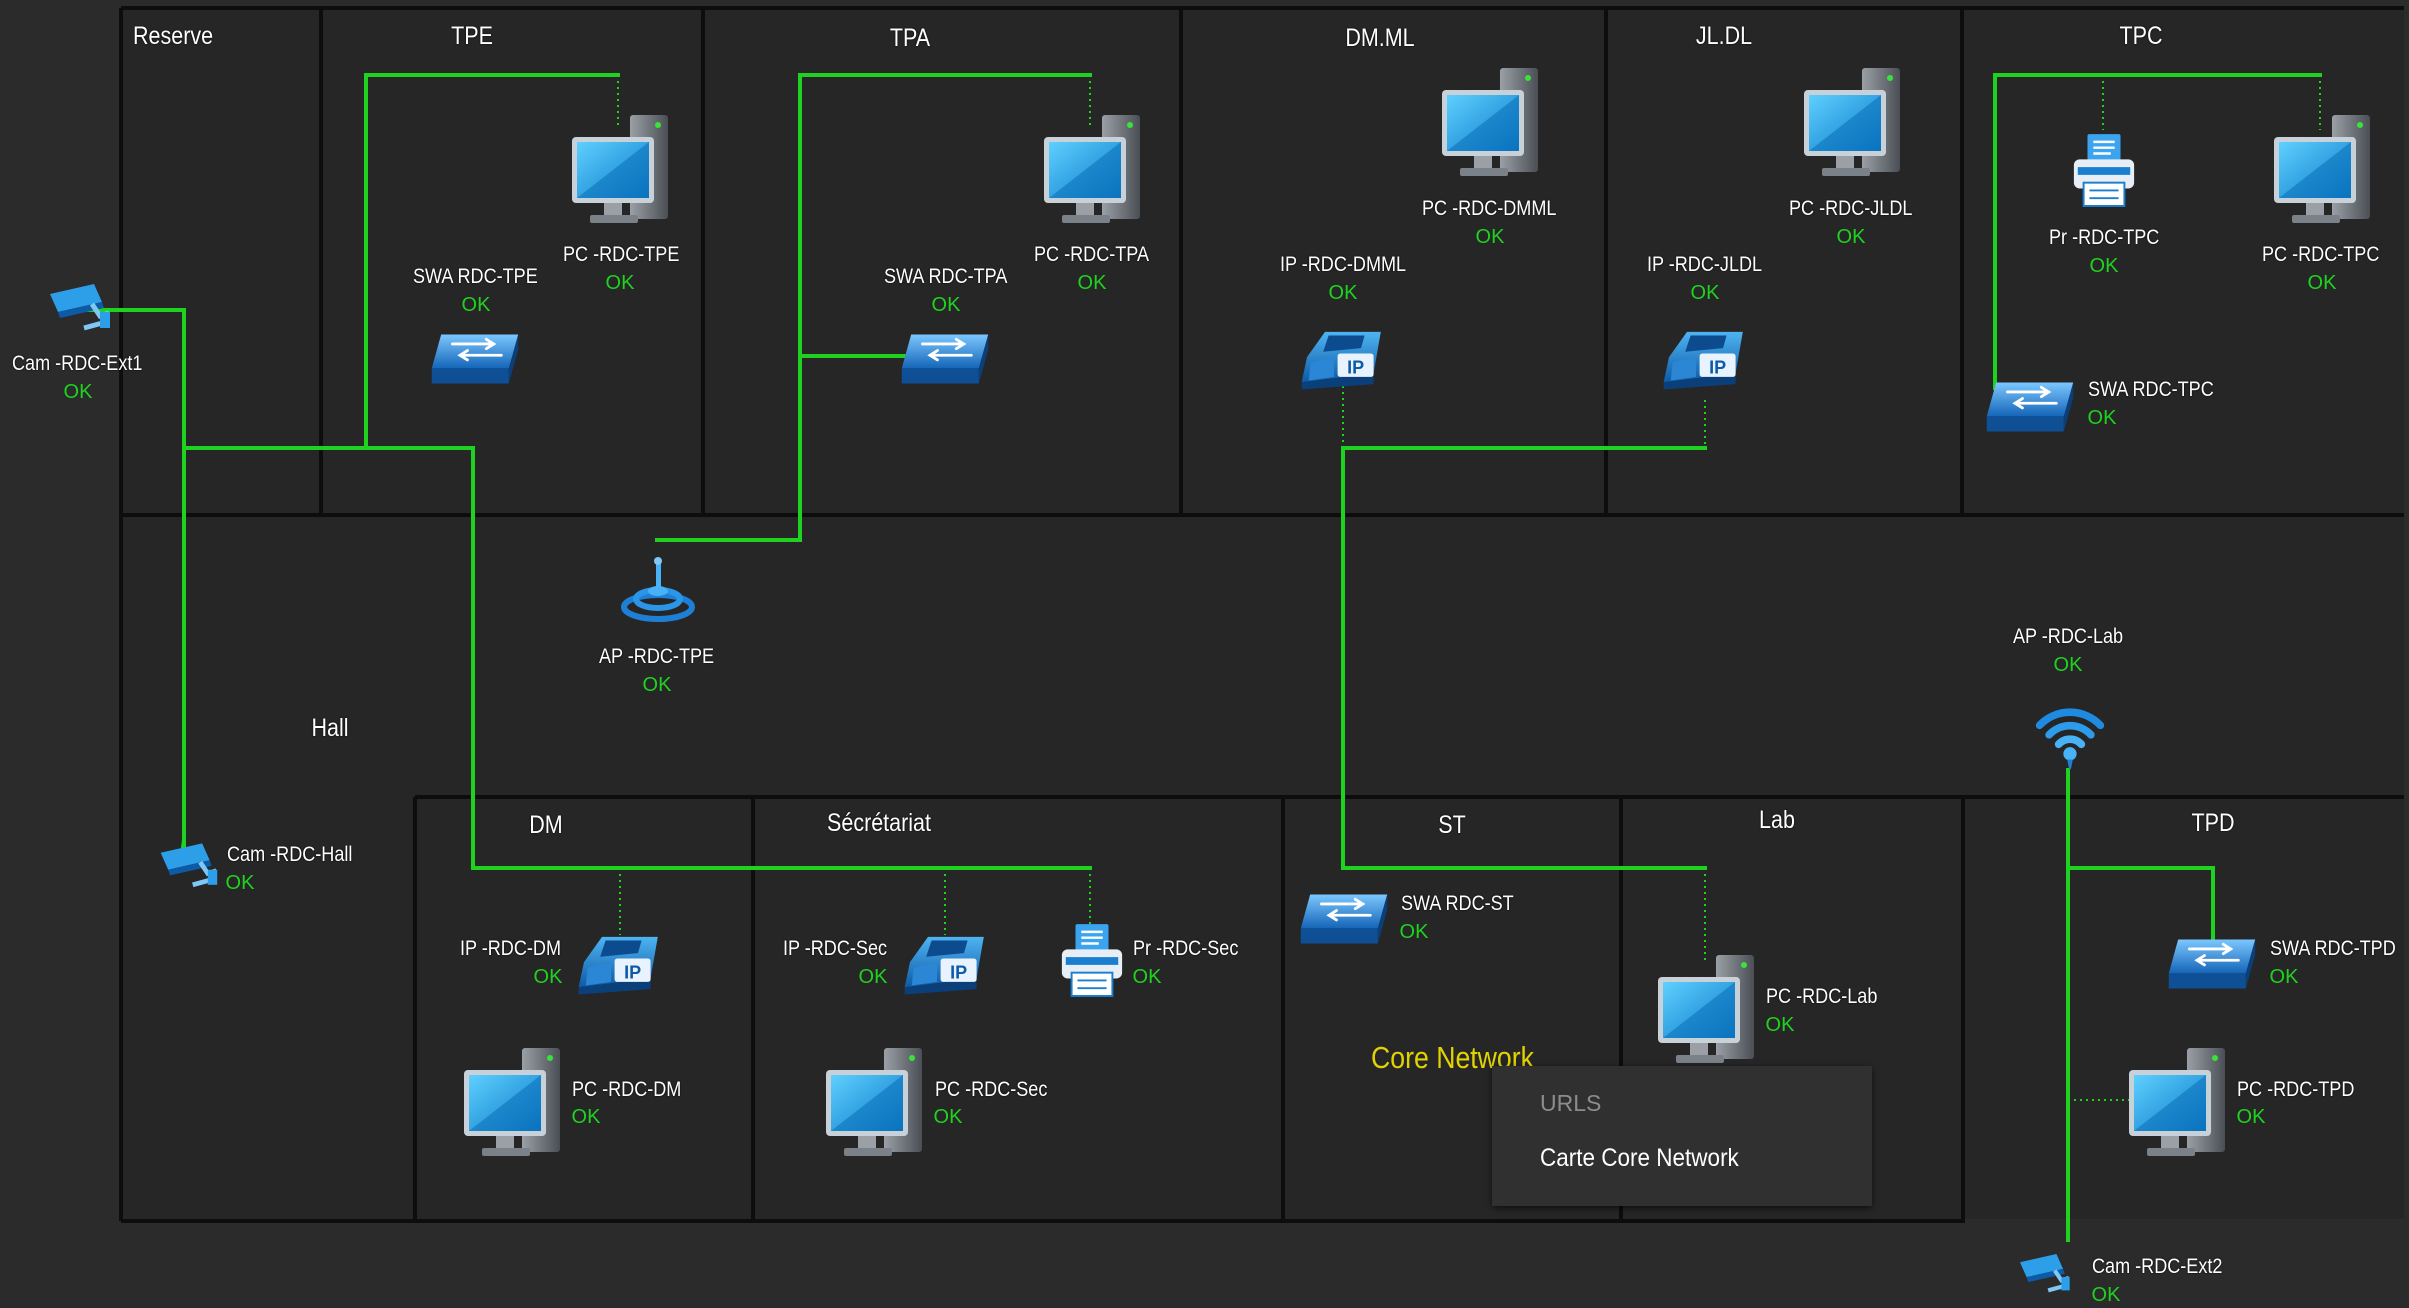  Describe the element at coordinates (546, 825) in the screenshot. I see `room-label-dm: DM` at that location.